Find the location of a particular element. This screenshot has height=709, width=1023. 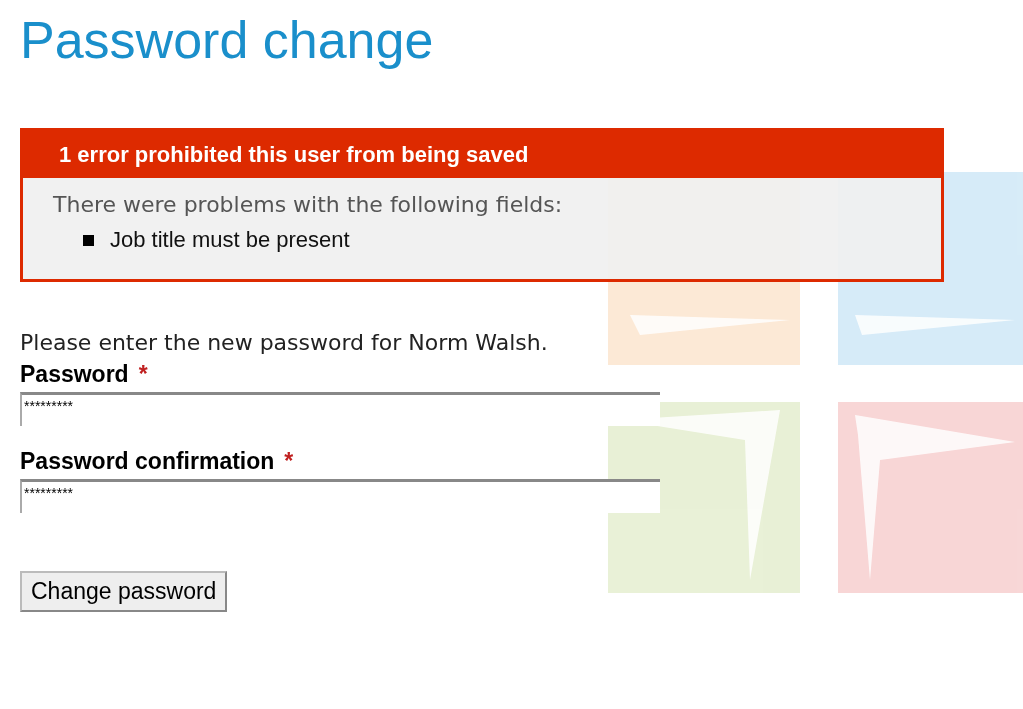

field-label: Password is located at coordinates (74, 374).